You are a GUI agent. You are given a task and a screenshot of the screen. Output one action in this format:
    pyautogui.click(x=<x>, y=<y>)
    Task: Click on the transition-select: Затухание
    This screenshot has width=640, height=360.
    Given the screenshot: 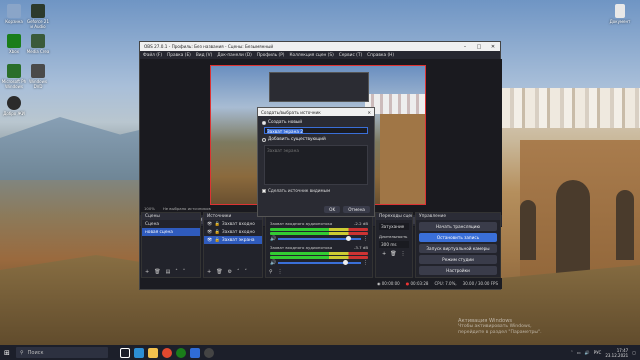 What is the action you would take?
    pyautogui.click(x=394, y=226)
    